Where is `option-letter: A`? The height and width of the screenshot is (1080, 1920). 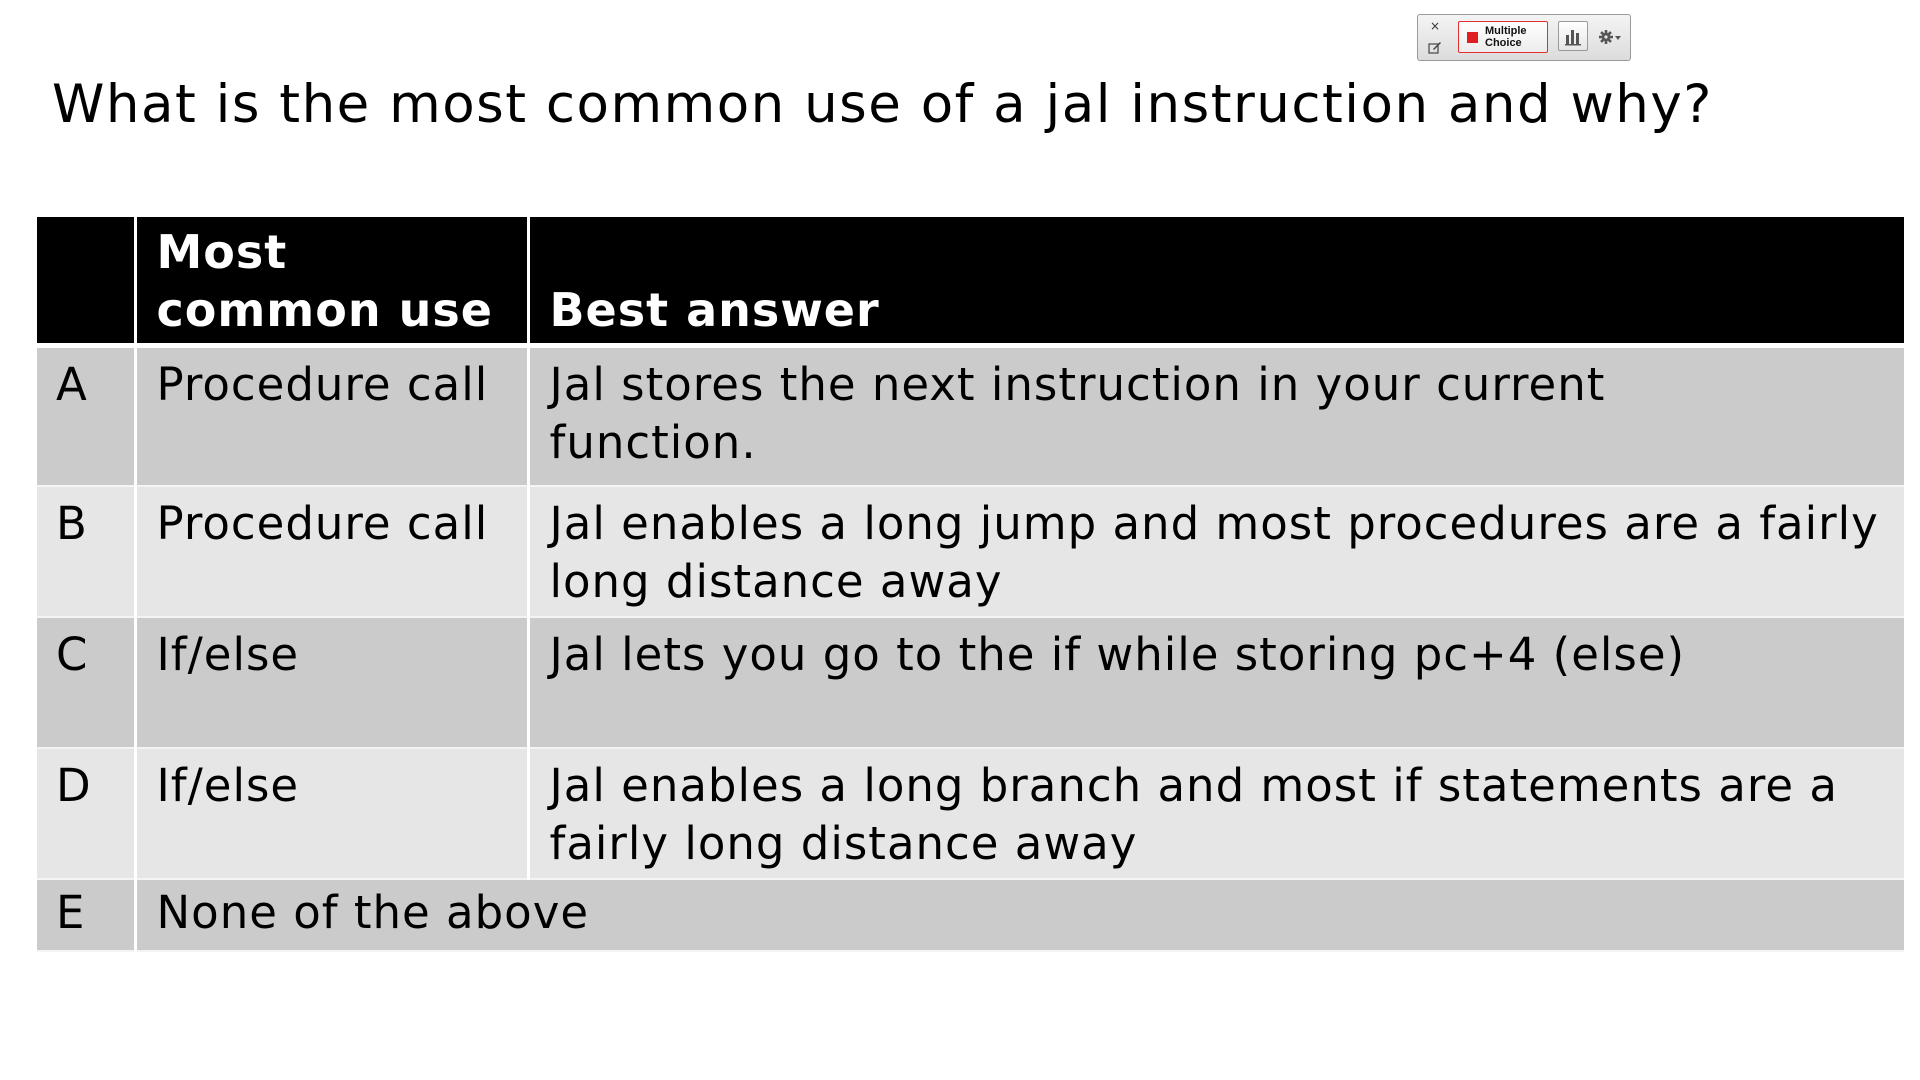 option-letter: A is located at coordinates (87, 415).